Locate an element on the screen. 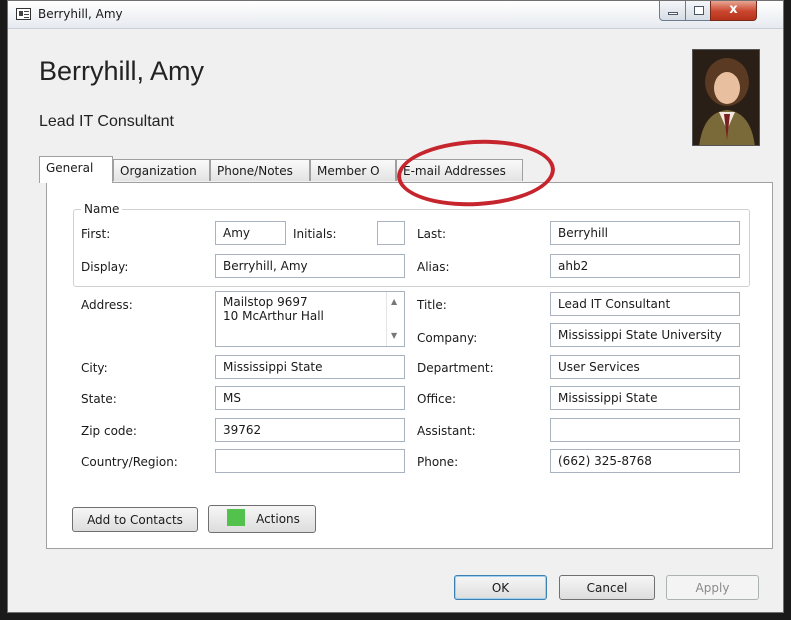 Image resolution: width=791 pixels, height=620 pixels. country-region-field is located at coordinates (310, 461).